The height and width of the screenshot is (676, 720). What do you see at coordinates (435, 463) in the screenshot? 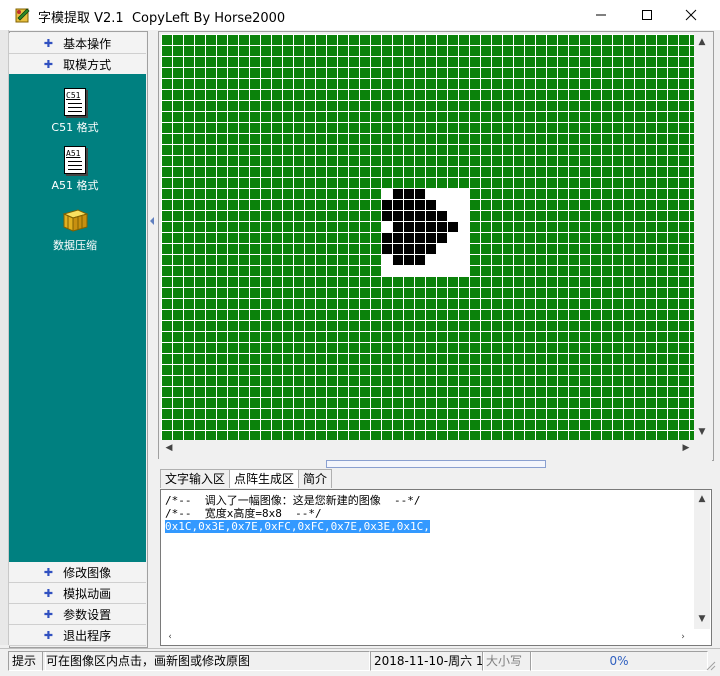
I see `horizontal-splitter` at bounding box center [435, 463].